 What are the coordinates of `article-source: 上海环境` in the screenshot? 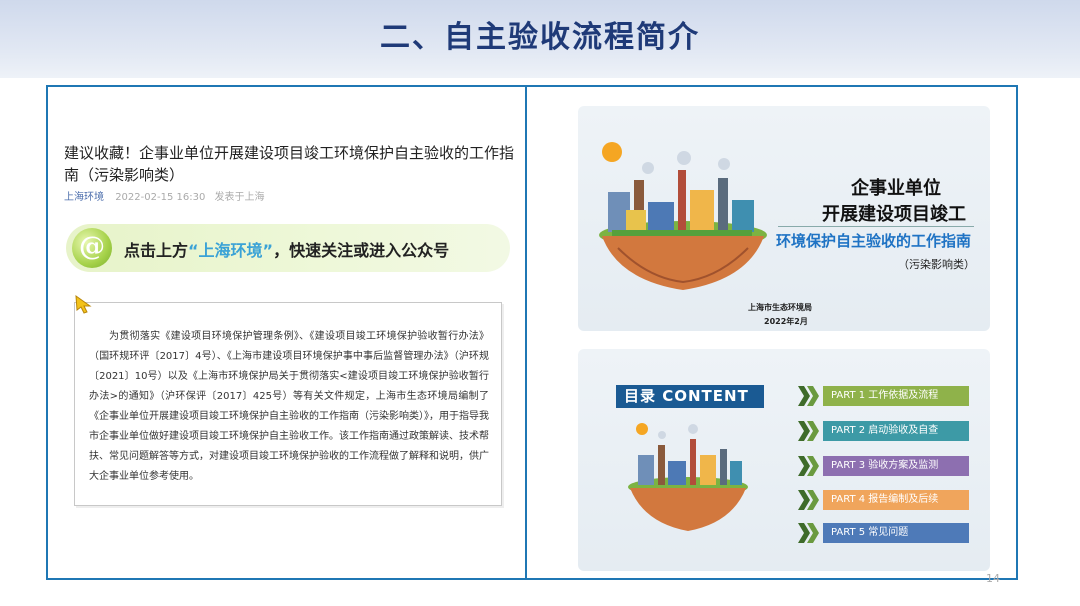 It's located at (84, 197).